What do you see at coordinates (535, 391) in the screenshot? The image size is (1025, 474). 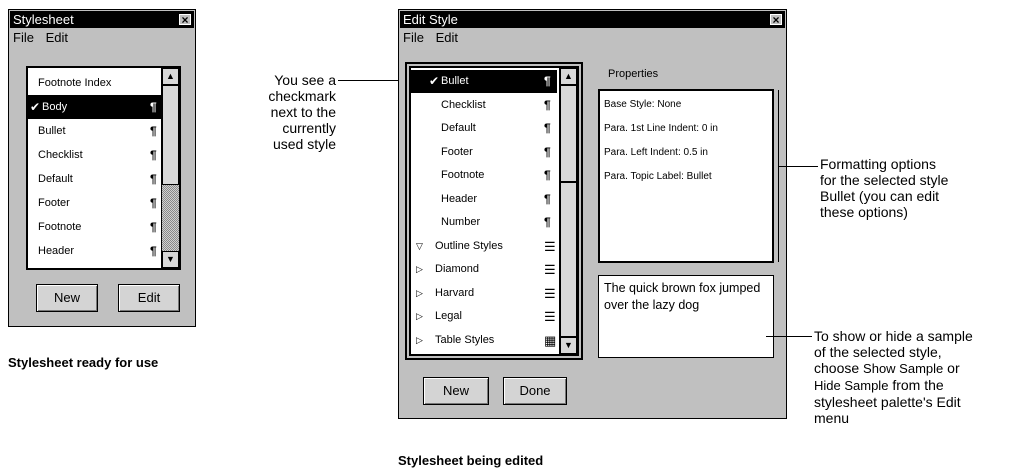 I see `done-button: Done` at bounding box center [535, 391].